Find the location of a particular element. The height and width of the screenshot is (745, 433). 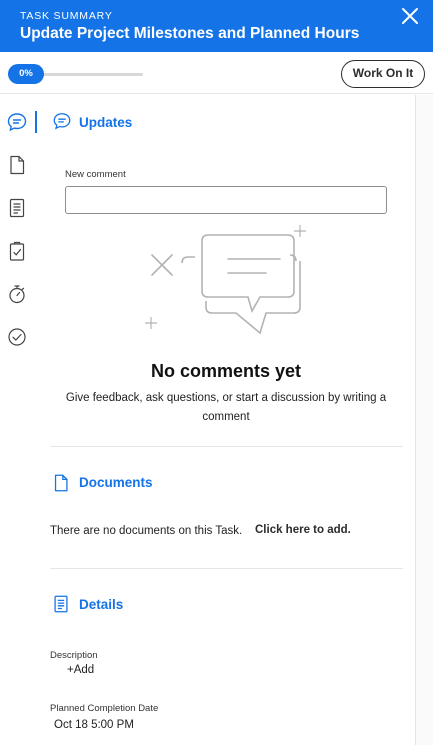

planned-completion-value: Oct 18 5:00 PM is located at coordinates (94, 725).